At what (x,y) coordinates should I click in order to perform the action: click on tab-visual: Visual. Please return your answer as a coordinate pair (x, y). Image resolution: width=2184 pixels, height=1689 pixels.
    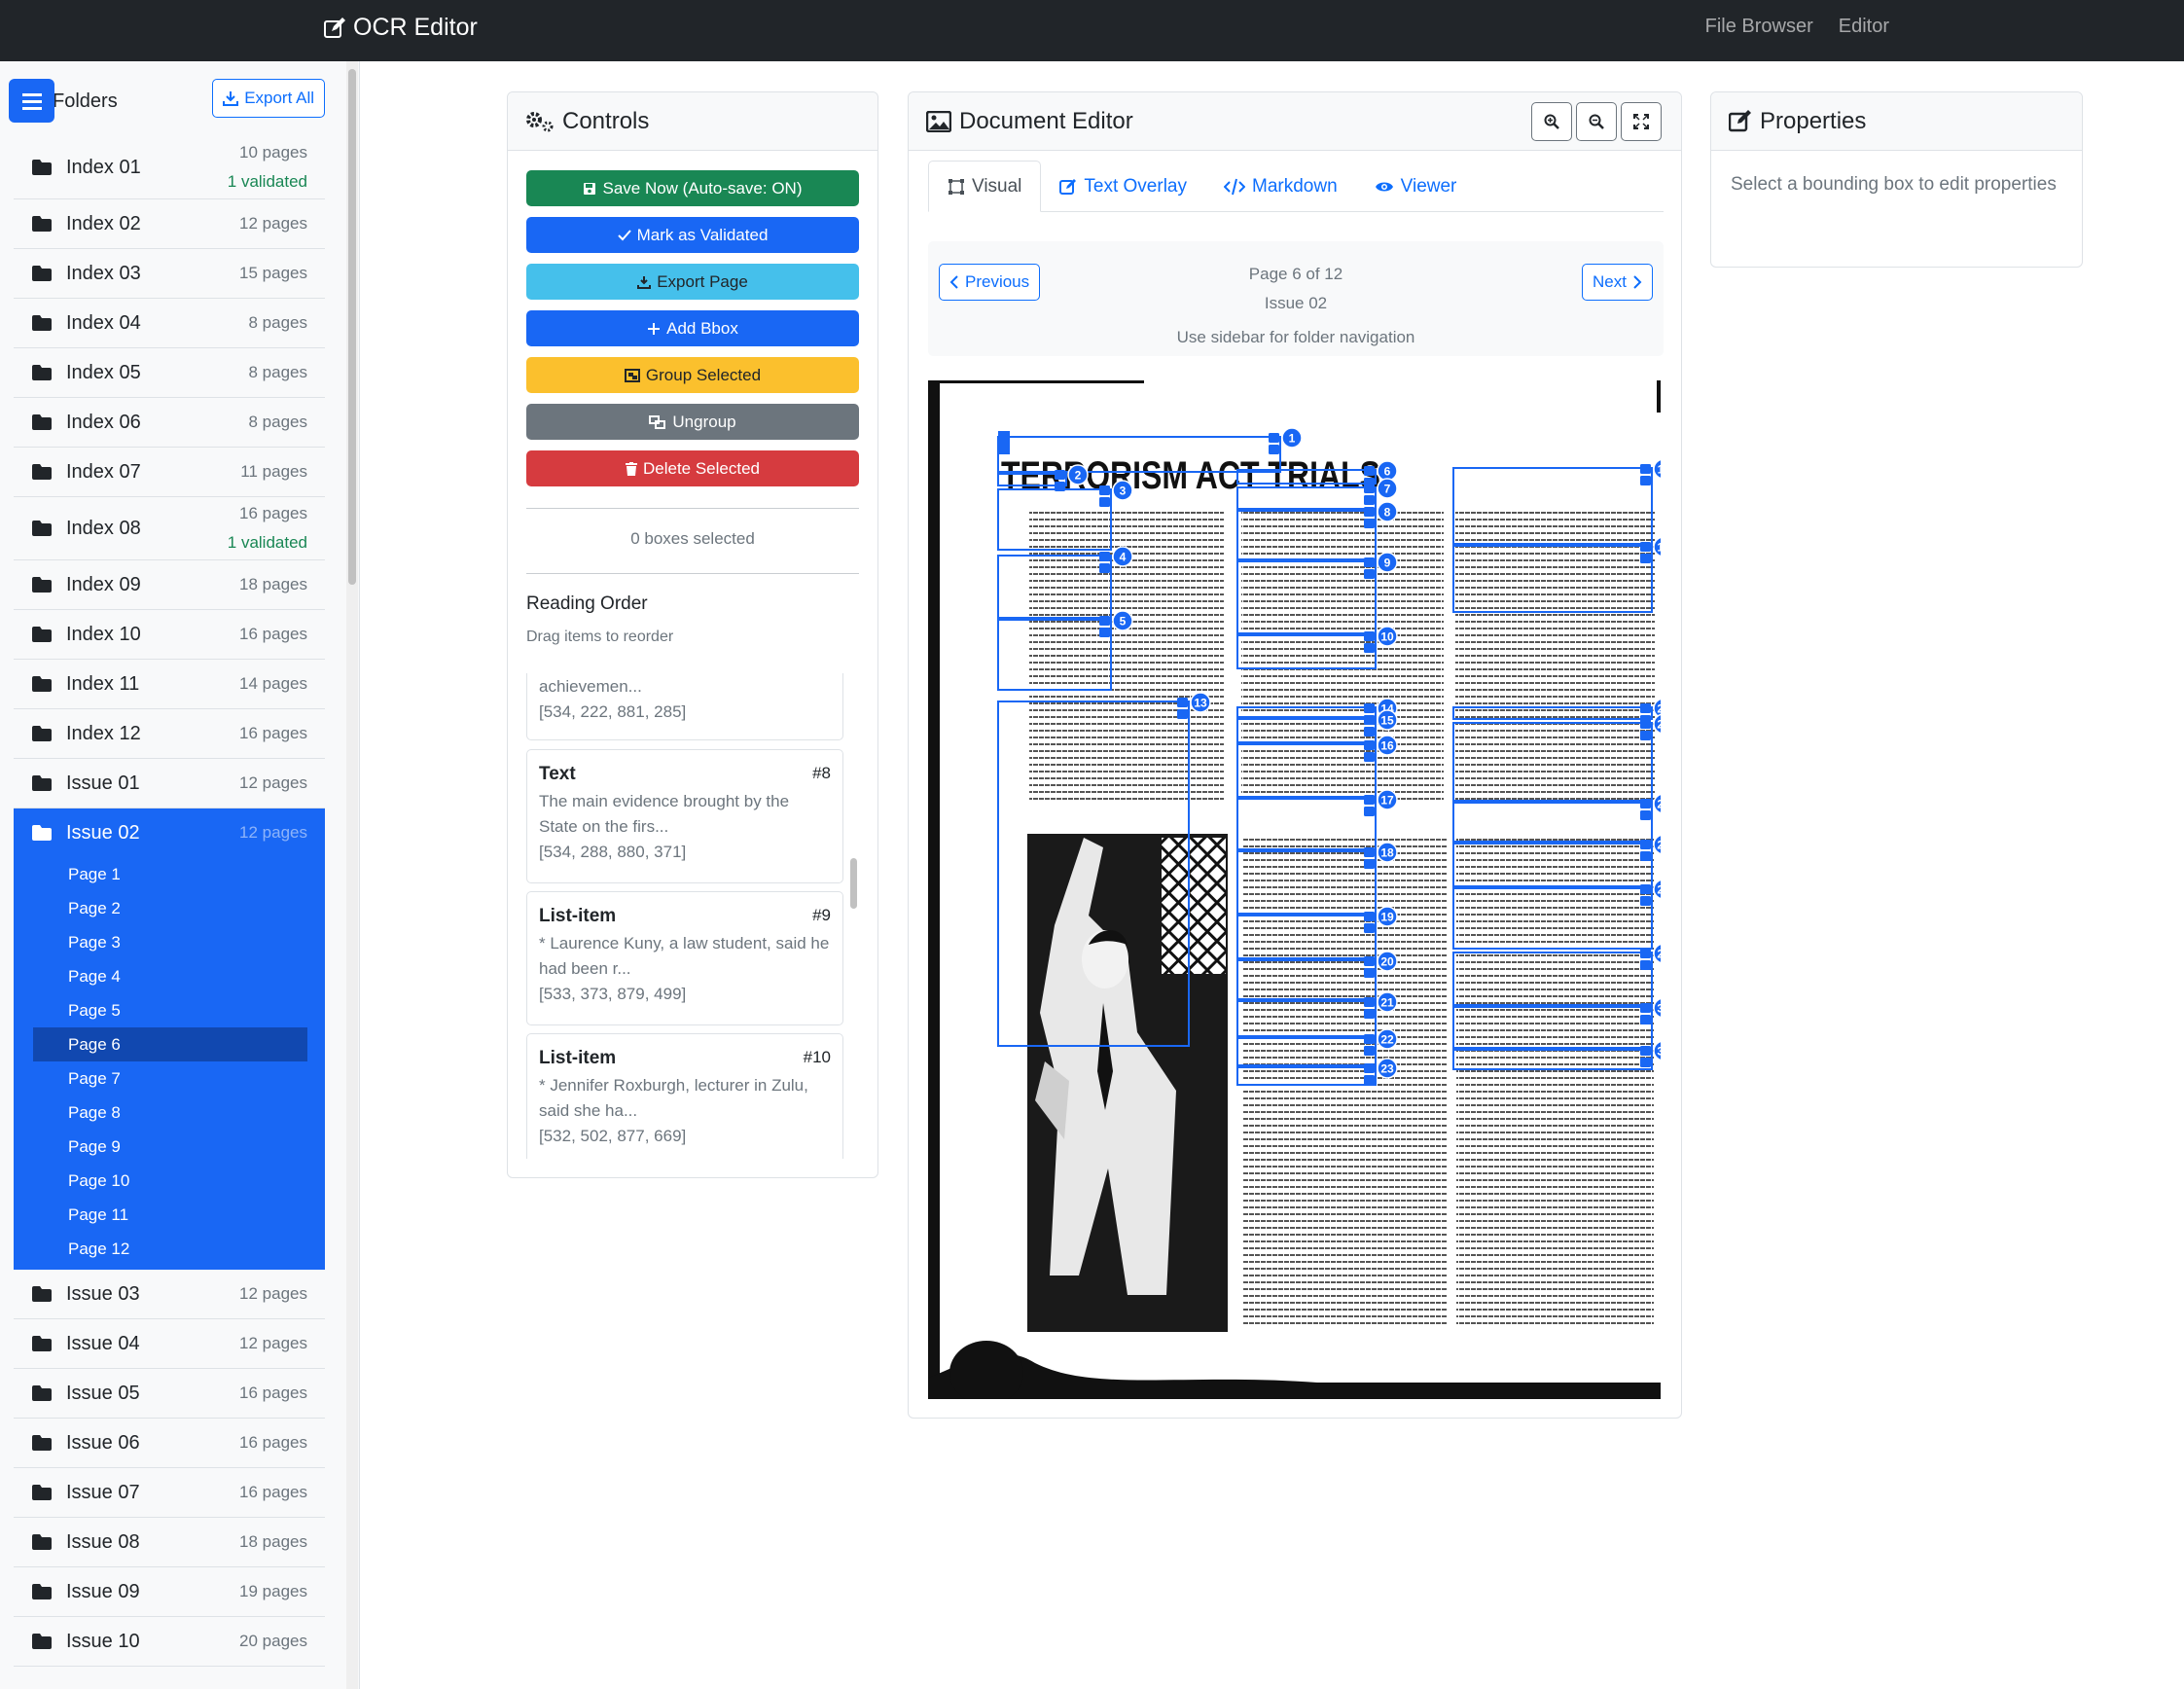
    Looking at the image, I should click on (985, 186).